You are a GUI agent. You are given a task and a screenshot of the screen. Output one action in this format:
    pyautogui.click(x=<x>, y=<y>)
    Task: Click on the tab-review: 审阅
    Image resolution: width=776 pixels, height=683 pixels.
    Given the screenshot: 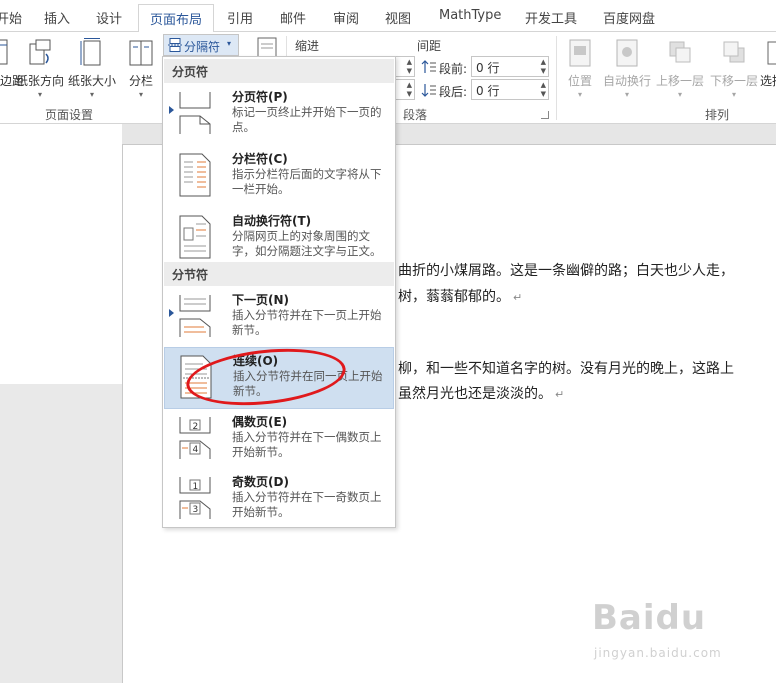 What is the action you would take?
    pyautogui.click(x=346, y=17)
    